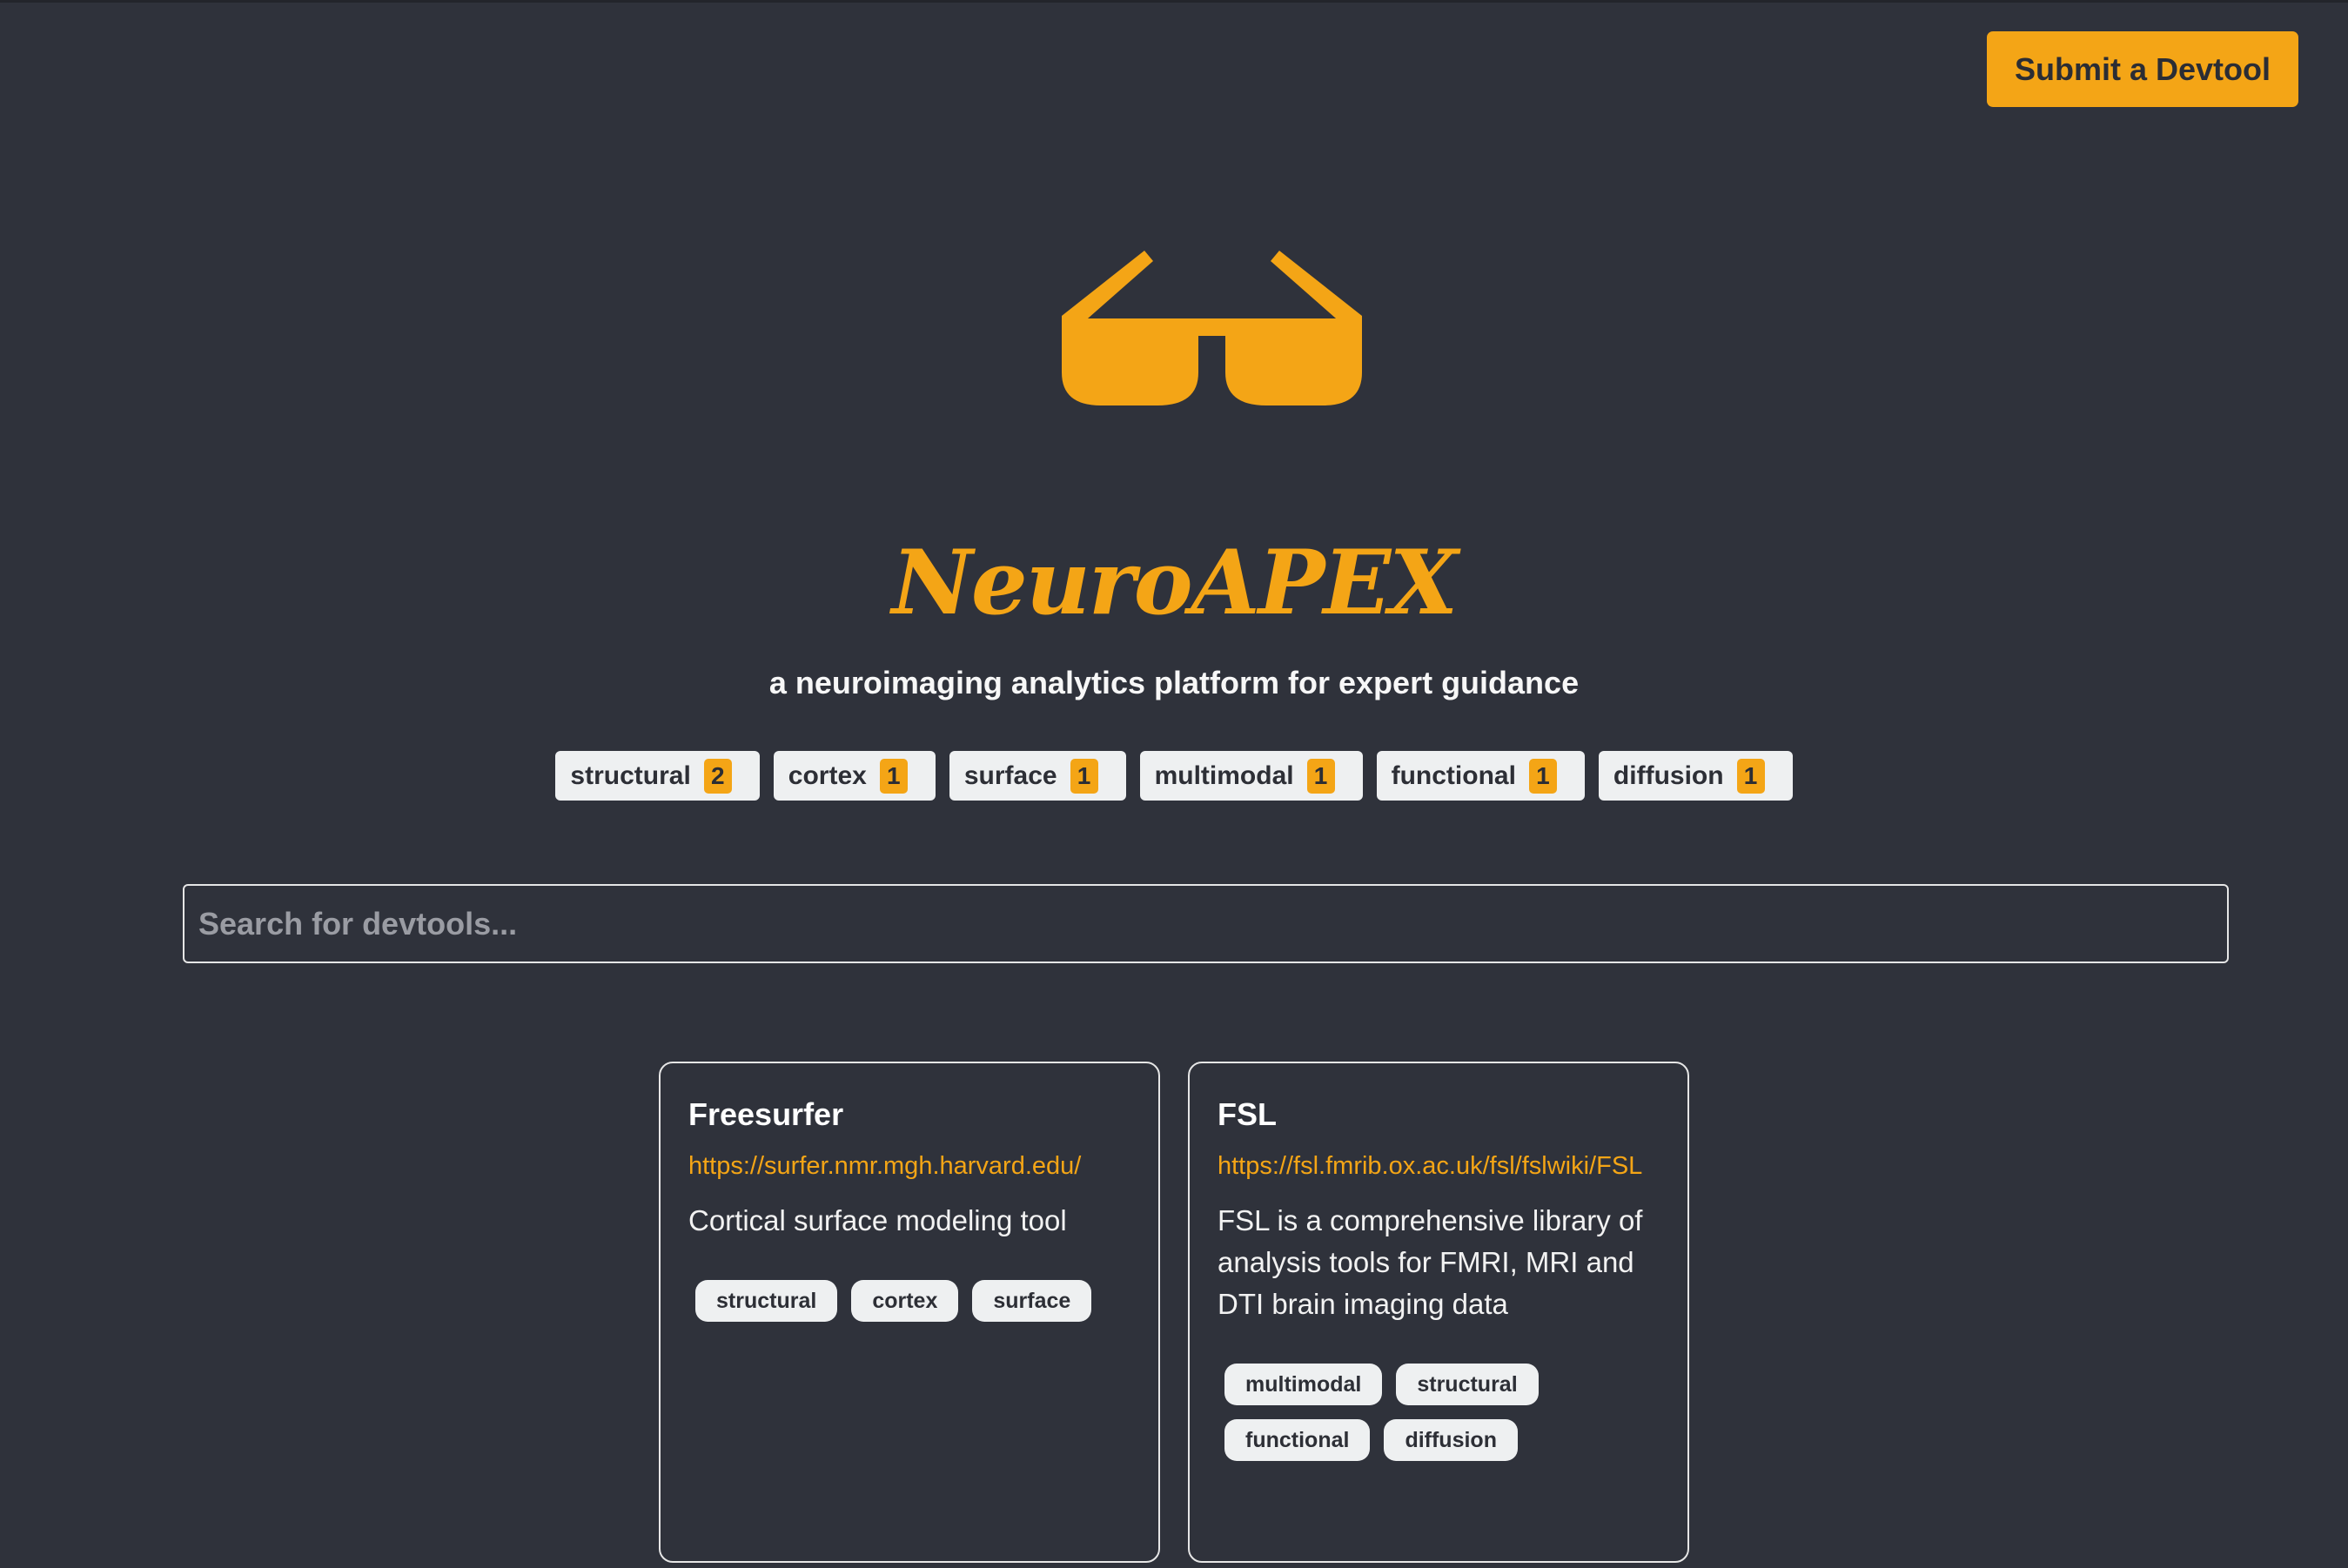 This screenshot has width=2348, height=1568. What do you see at coordinates (905, 1301) in the screenshot?
I see `tag-pill: cortex` at bounding box center [905, 1301].